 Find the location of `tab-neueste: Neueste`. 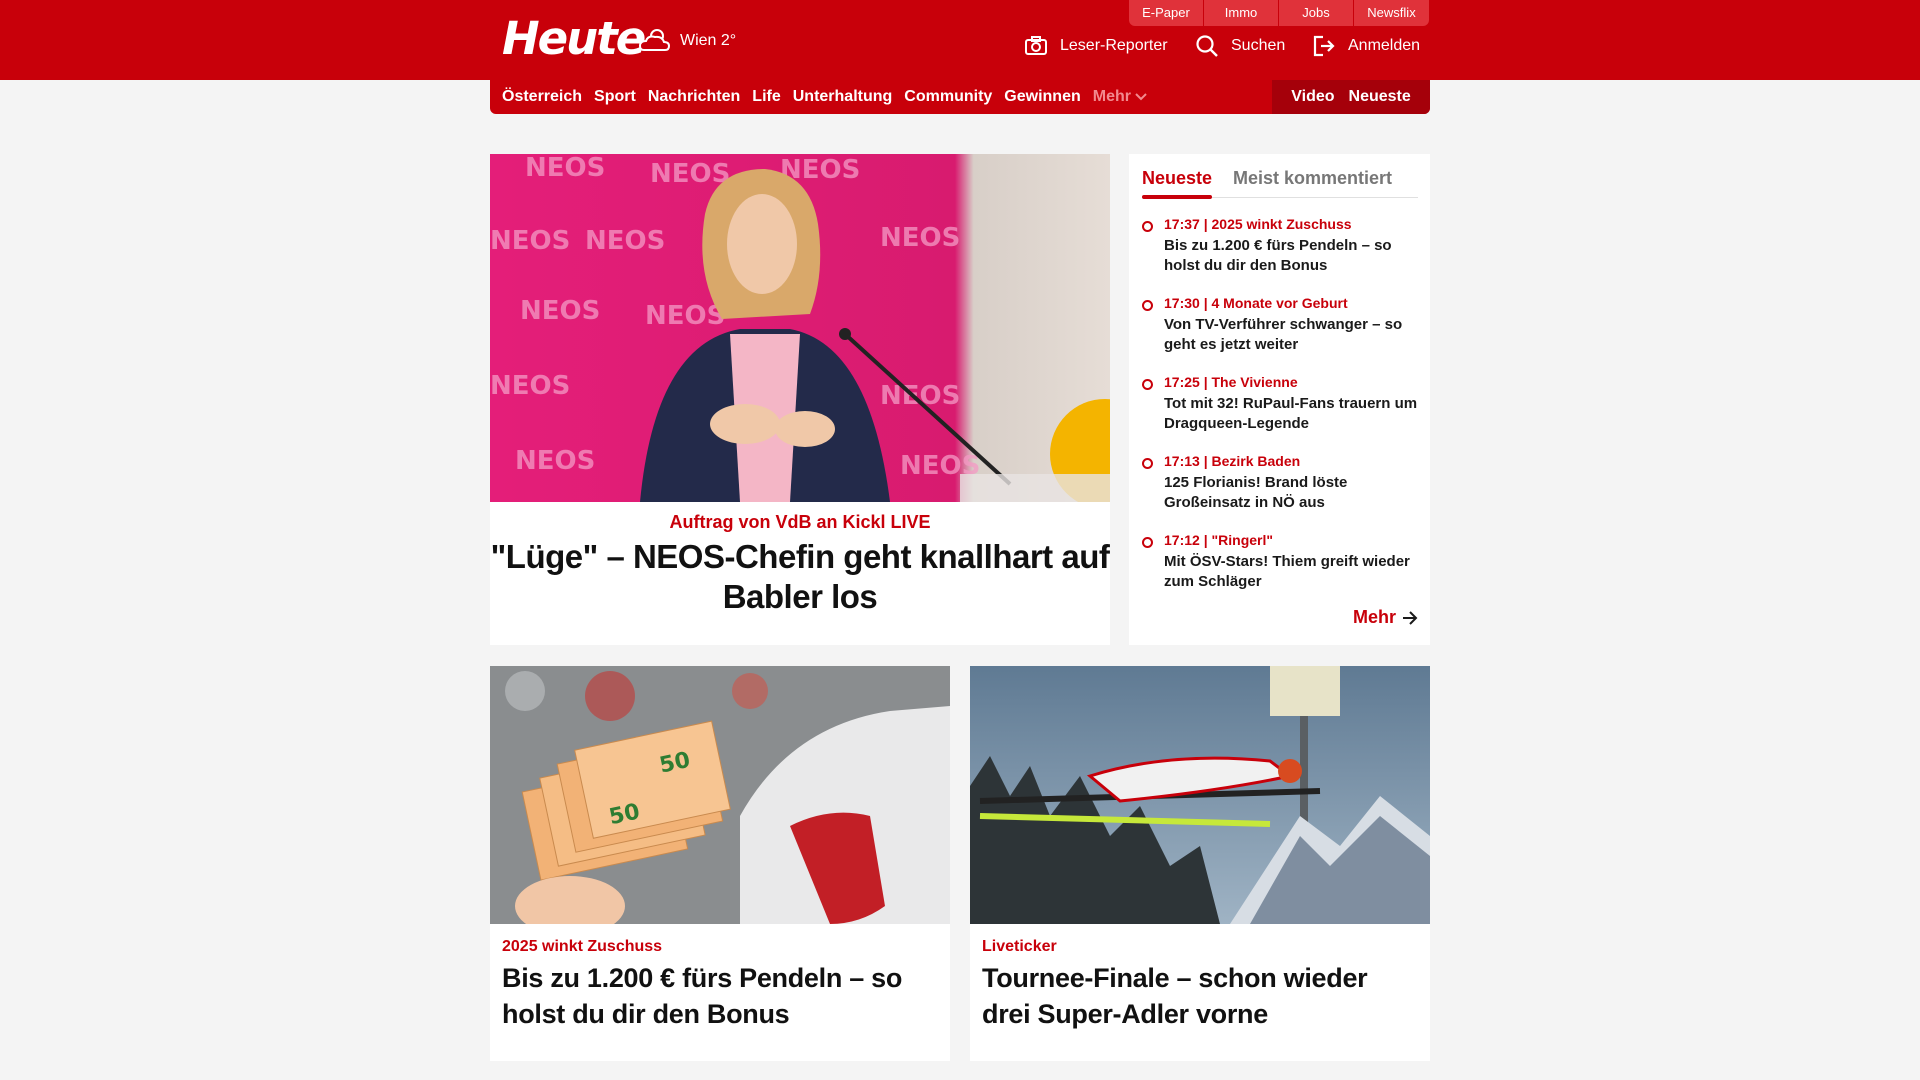

tab-neueste: Neueste is located at coordinates (1177, 178).